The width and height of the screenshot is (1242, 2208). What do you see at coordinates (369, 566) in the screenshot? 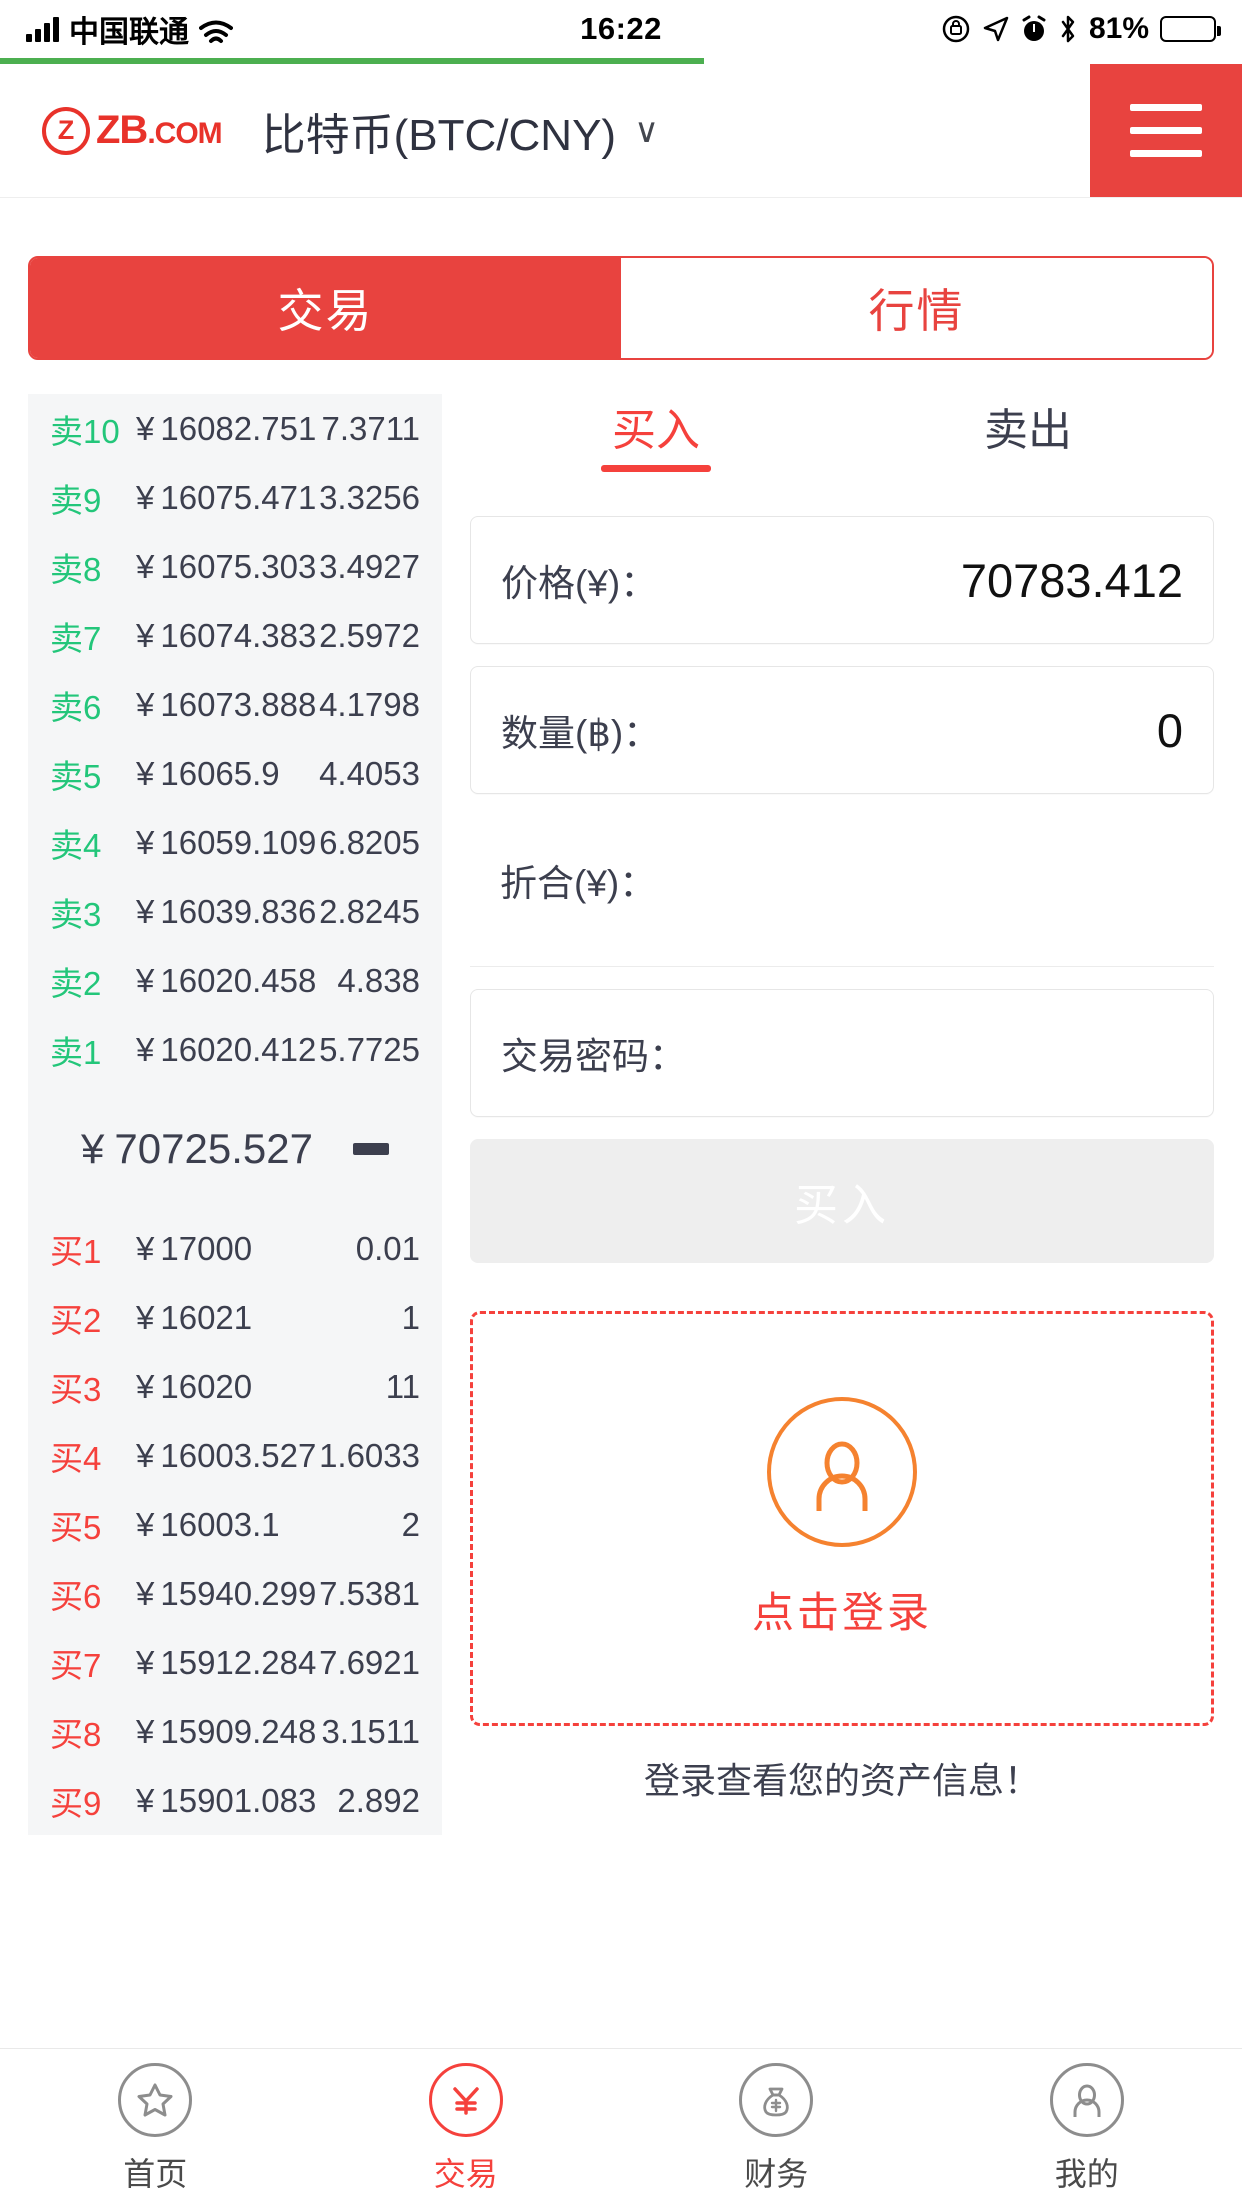
I see `order-amount: 3.4927` at bounding box center [369, 566].